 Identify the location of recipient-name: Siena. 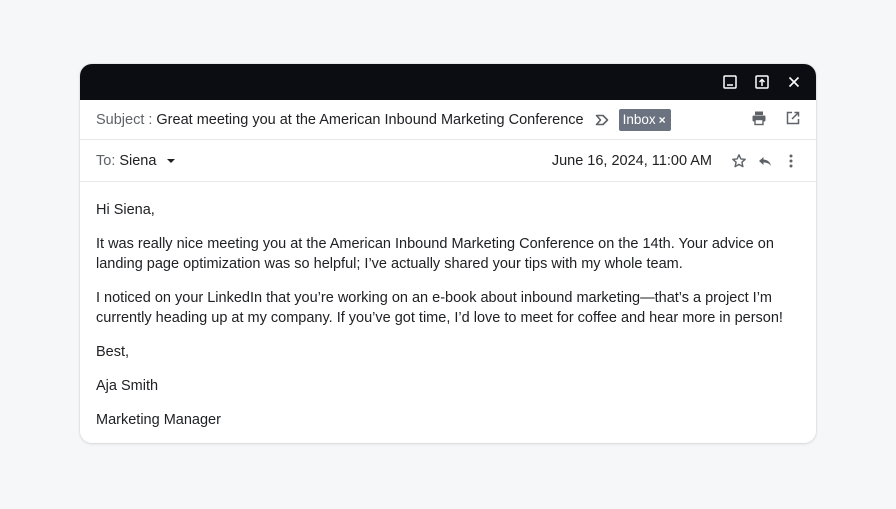
(138, 160).